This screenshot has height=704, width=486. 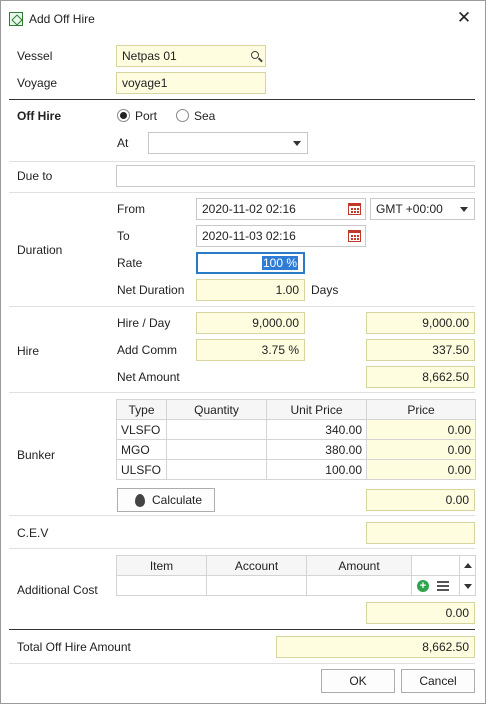 I want to click on rate-field: 100 %, so click(x=250, y=263).